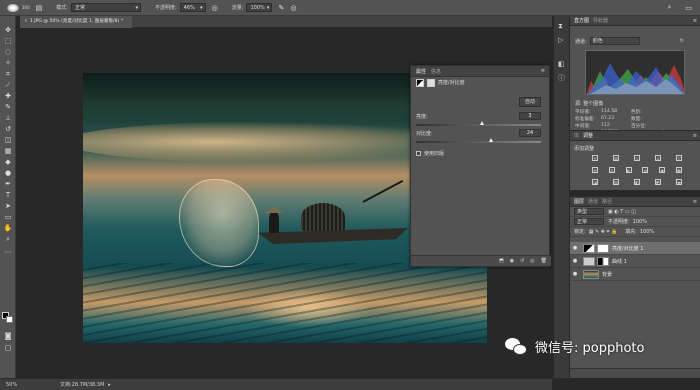 The width and height of the screenshot is (700, 390). Describe the element at coordinates (522, 261) in the screenshot. I see `reset-icon: ↺` at that location.